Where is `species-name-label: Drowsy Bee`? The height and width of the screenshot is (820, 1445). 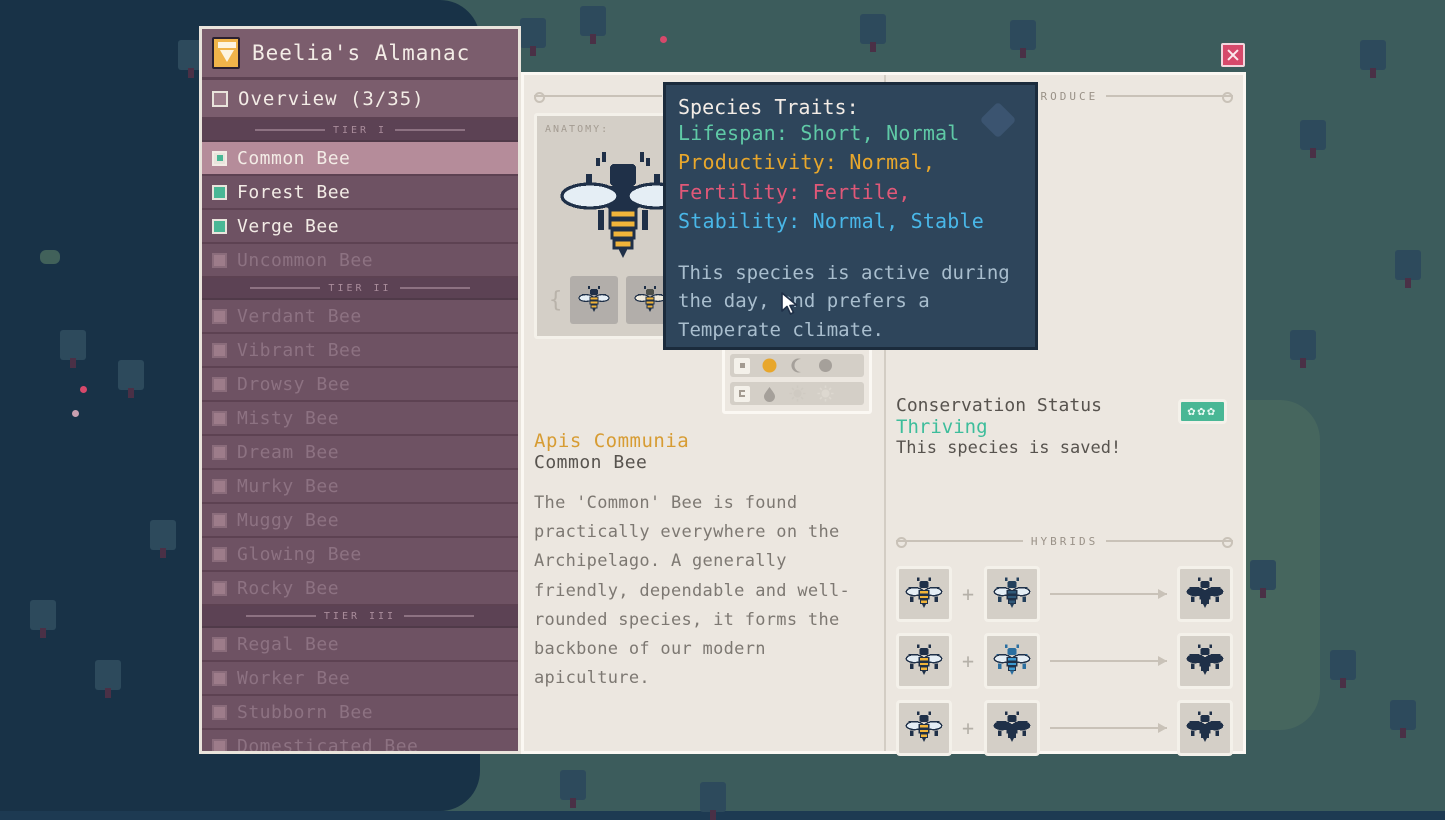 species-name-label: Drowsy Bee is located at coordinates (294, 384).